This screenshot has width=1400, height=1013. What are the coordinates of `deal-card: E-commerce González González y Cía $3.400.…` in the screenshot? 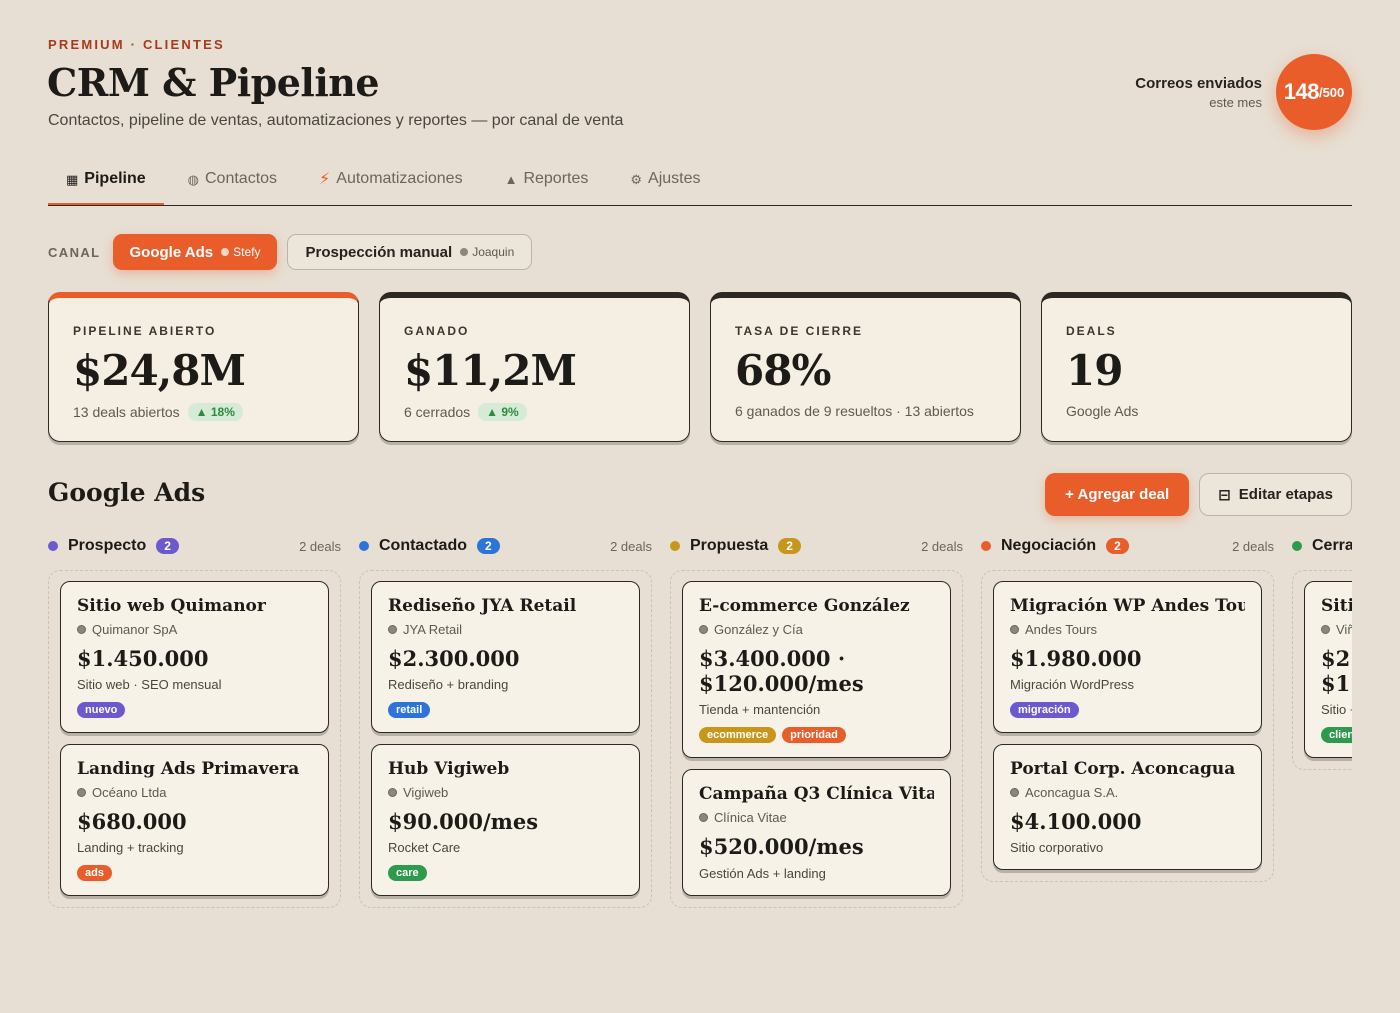 It's located at (816, 670).